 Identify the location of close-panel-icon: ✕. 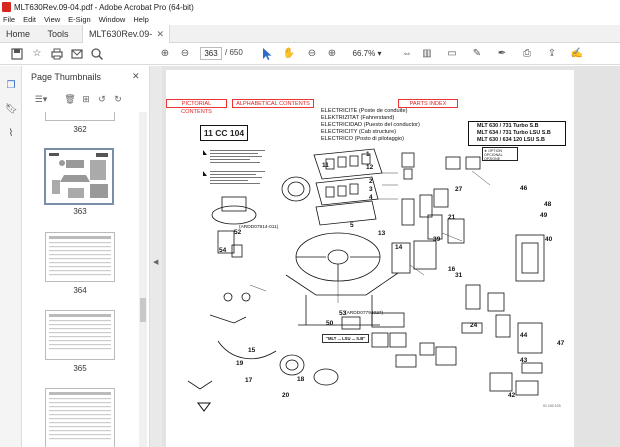
(136, 76).